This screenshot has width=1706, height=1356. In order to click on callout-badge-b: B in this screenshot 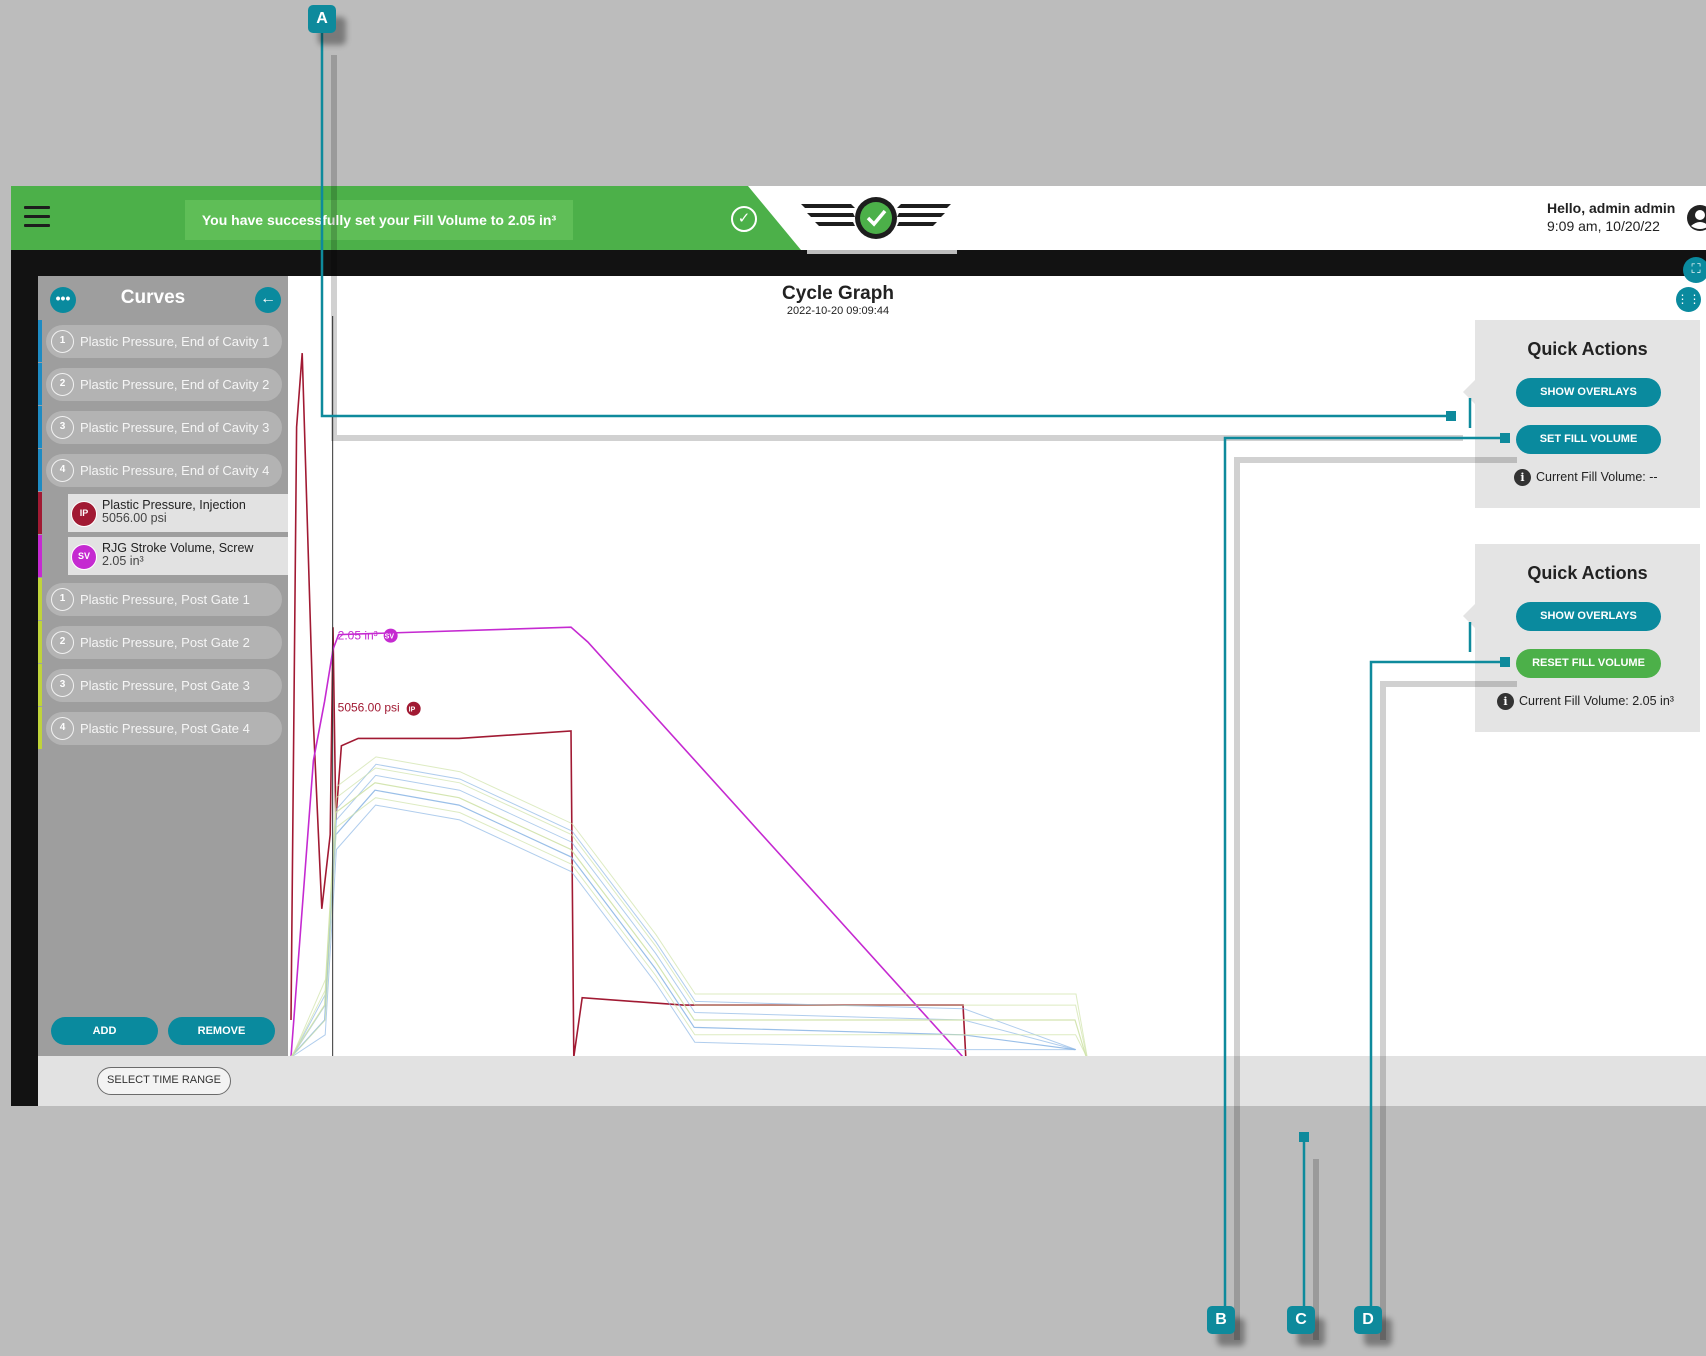, I will do `click(1221, 1320)`.